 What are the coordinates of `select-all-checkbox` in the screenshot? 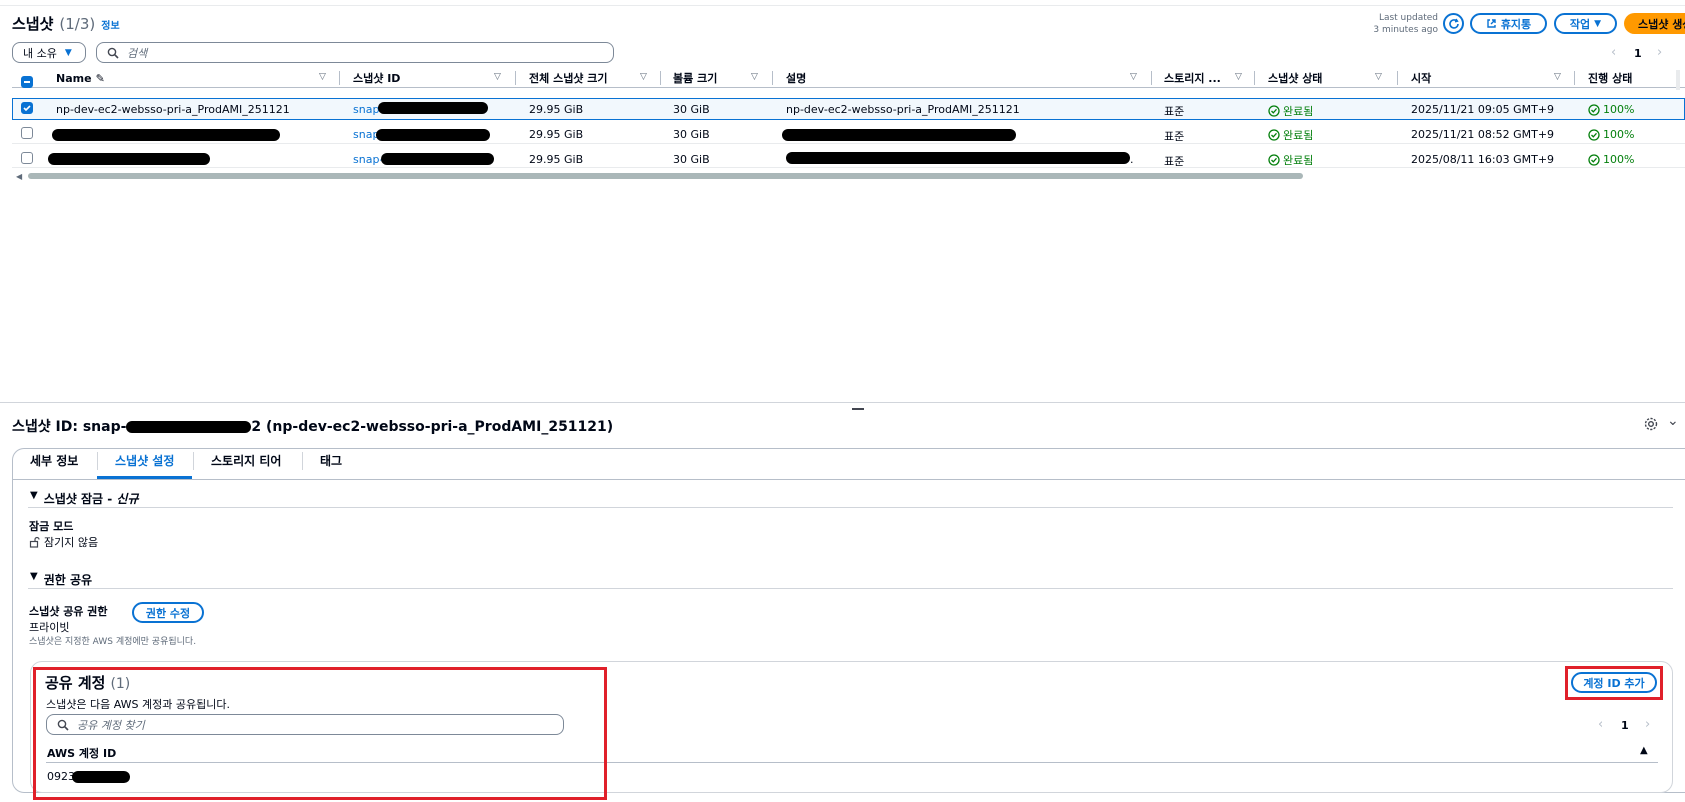 It's located at (27, 82).